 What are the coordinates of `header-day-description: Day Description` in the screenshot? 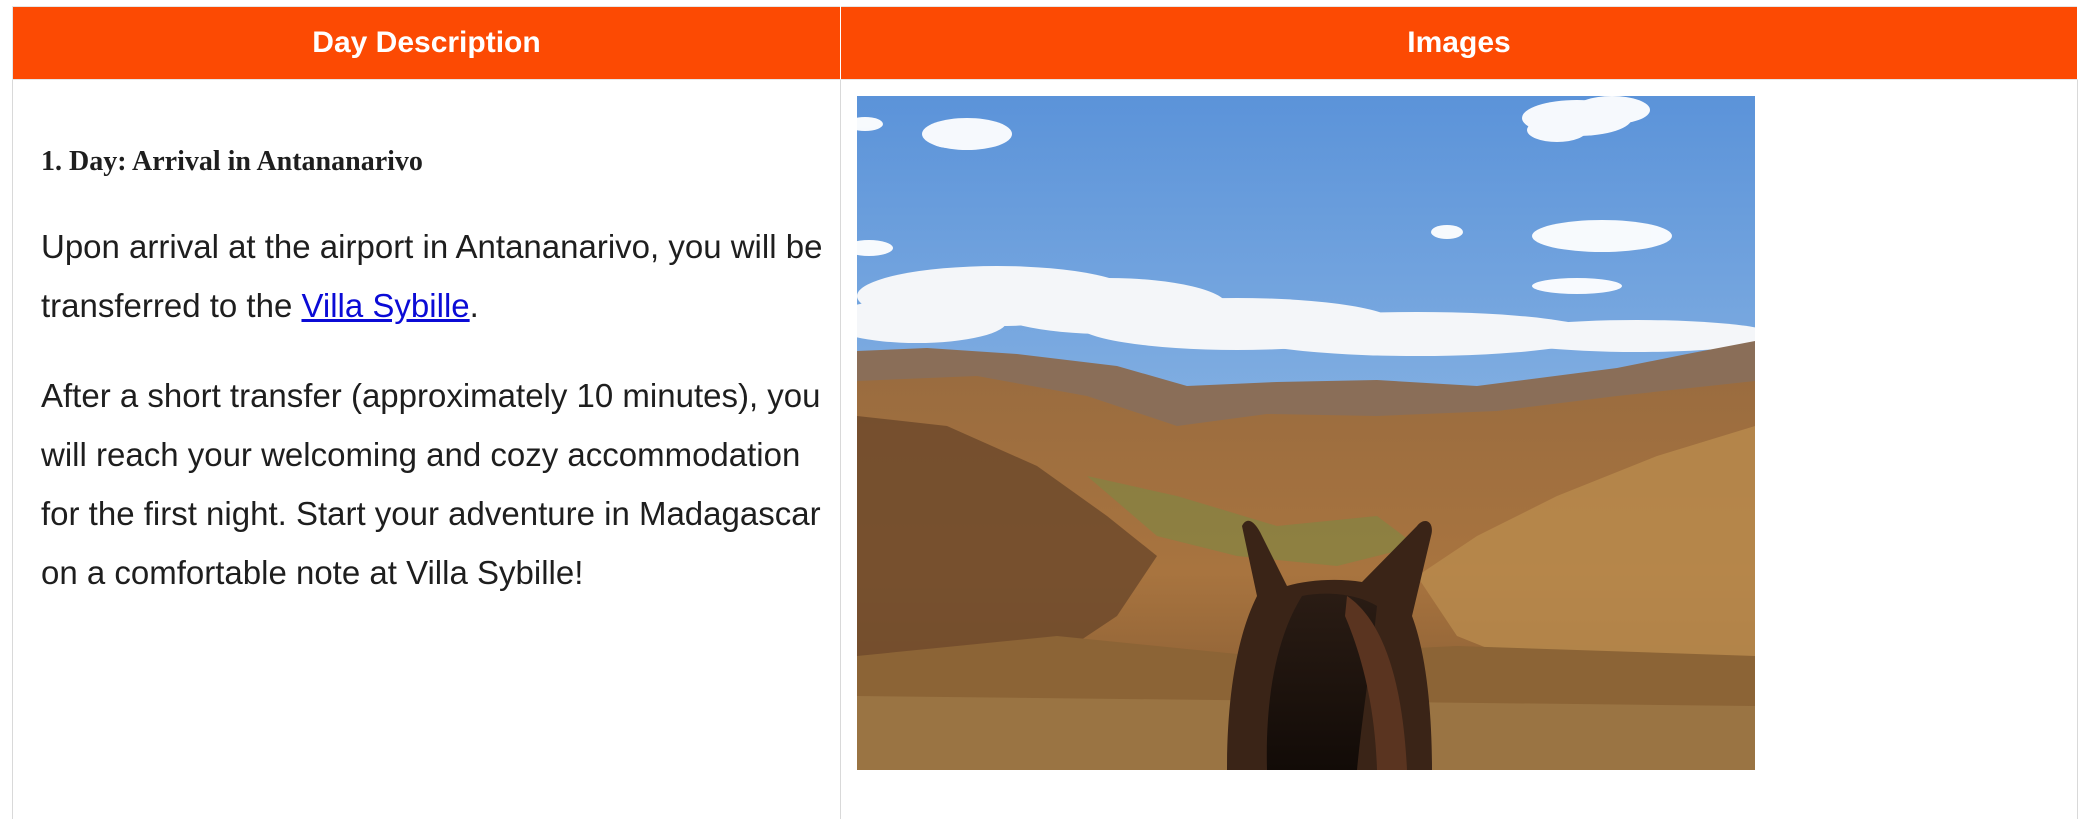 It's located at (427, 43).